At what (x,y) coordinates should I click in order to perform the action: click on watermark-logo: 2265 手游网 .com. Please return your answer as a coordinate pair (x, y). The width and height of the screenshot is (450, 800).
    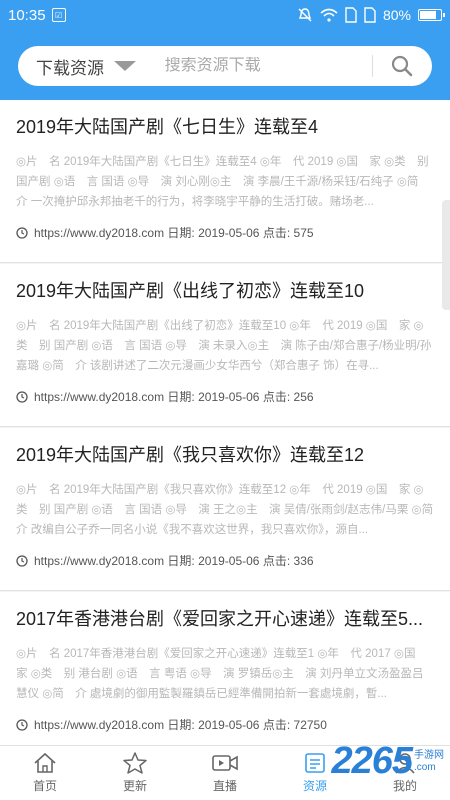
    Looking at the image, I should click on (387, 761).